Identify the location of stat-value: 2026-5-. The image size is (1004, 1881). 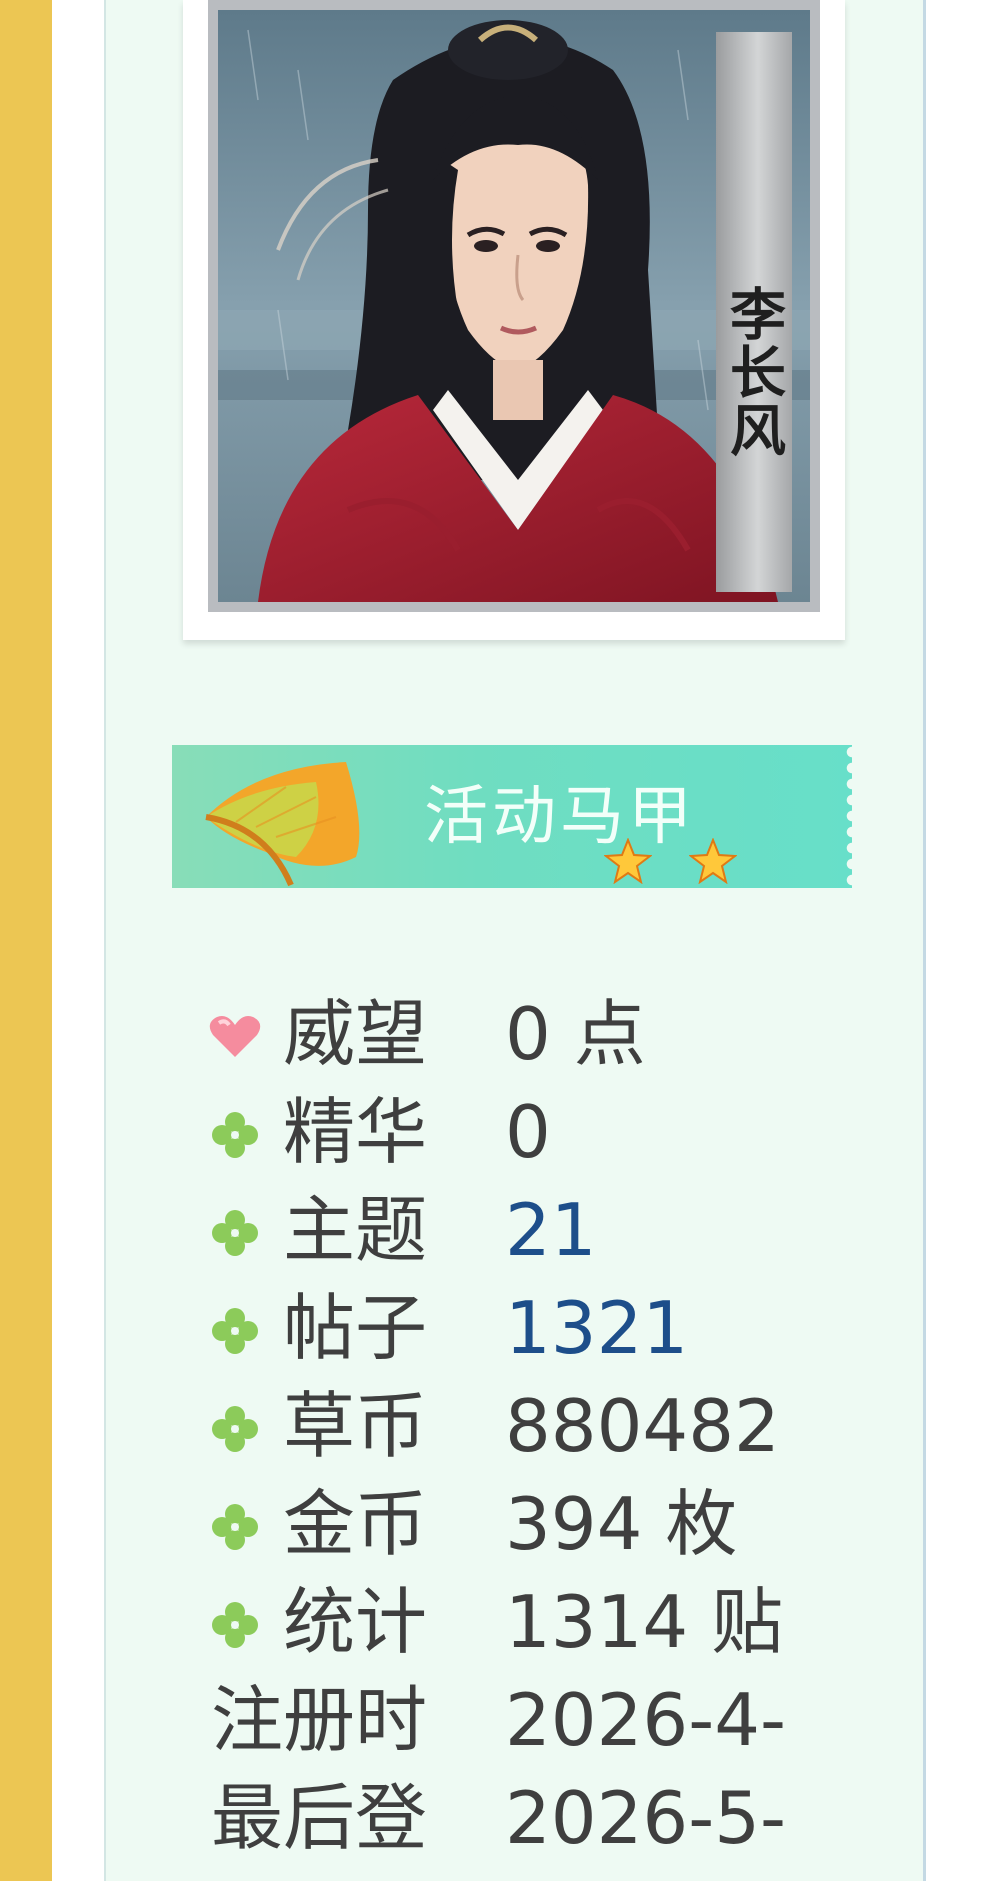
(646, 1818).